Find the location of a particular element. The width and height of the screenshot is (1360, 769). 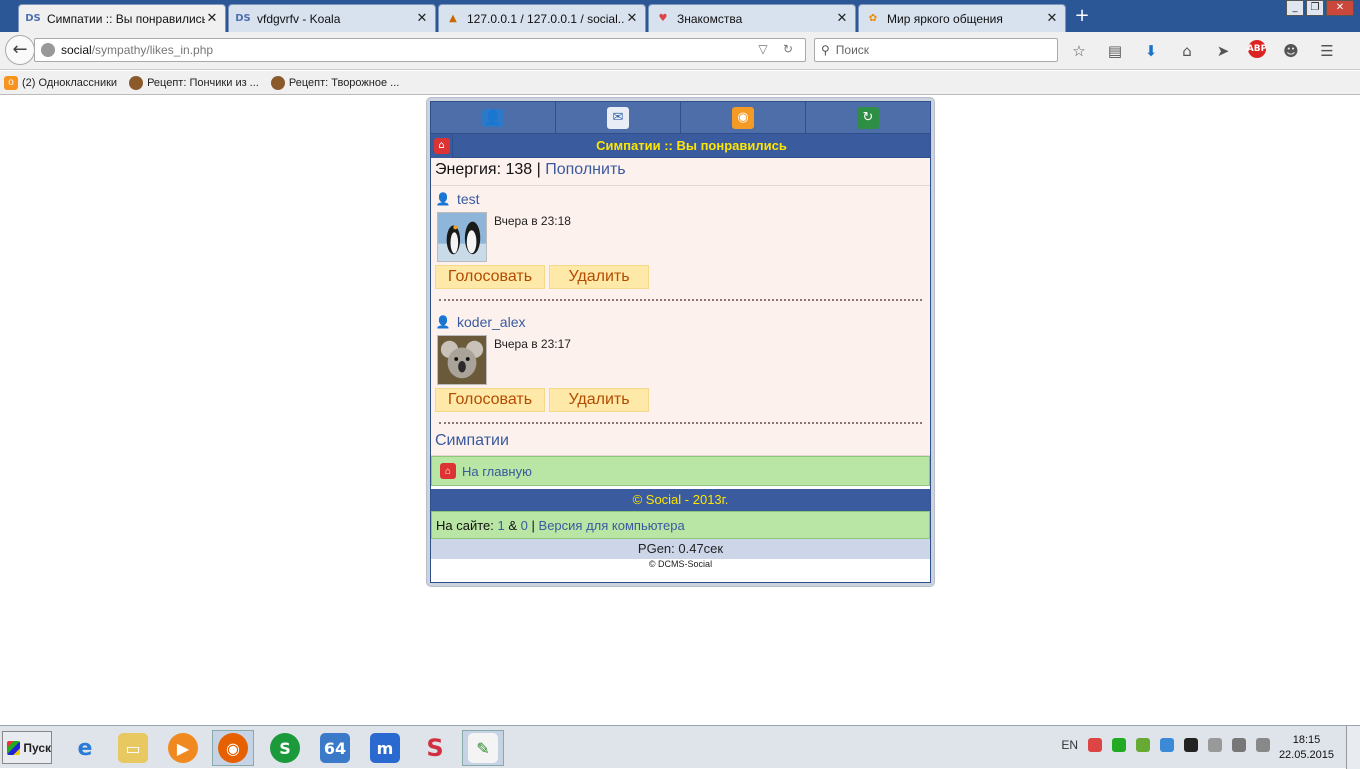

avatar-penguins is located at coordinates (462, 237).